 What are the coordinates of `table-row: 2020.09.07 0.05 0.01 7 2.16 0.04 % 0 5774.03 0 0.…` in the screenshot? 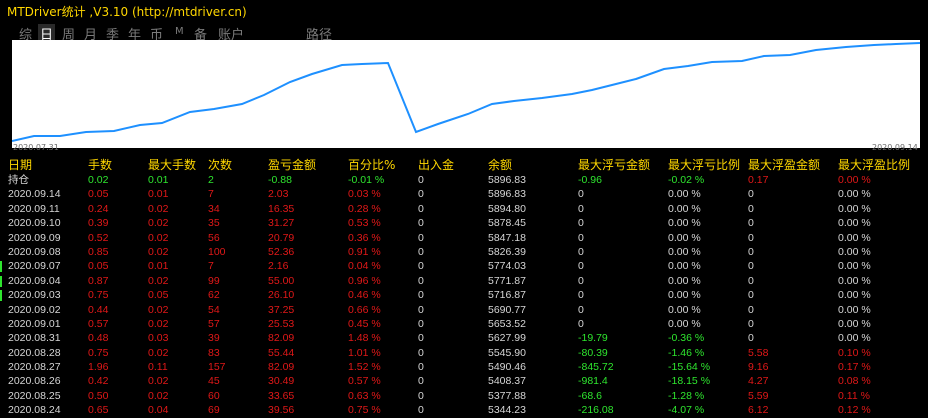 It's located at (464, 266).